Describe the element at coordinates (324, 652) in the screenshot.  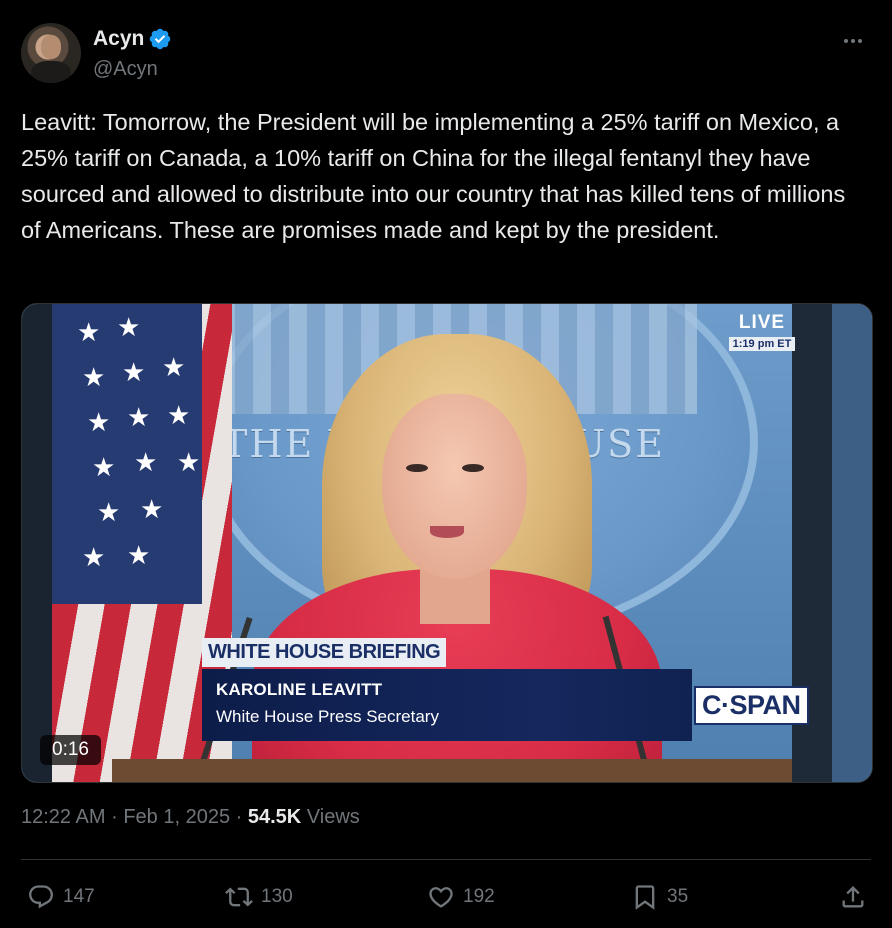
I see `lower-third-tag: WHITE HOUSE BRIEFING` at that location.